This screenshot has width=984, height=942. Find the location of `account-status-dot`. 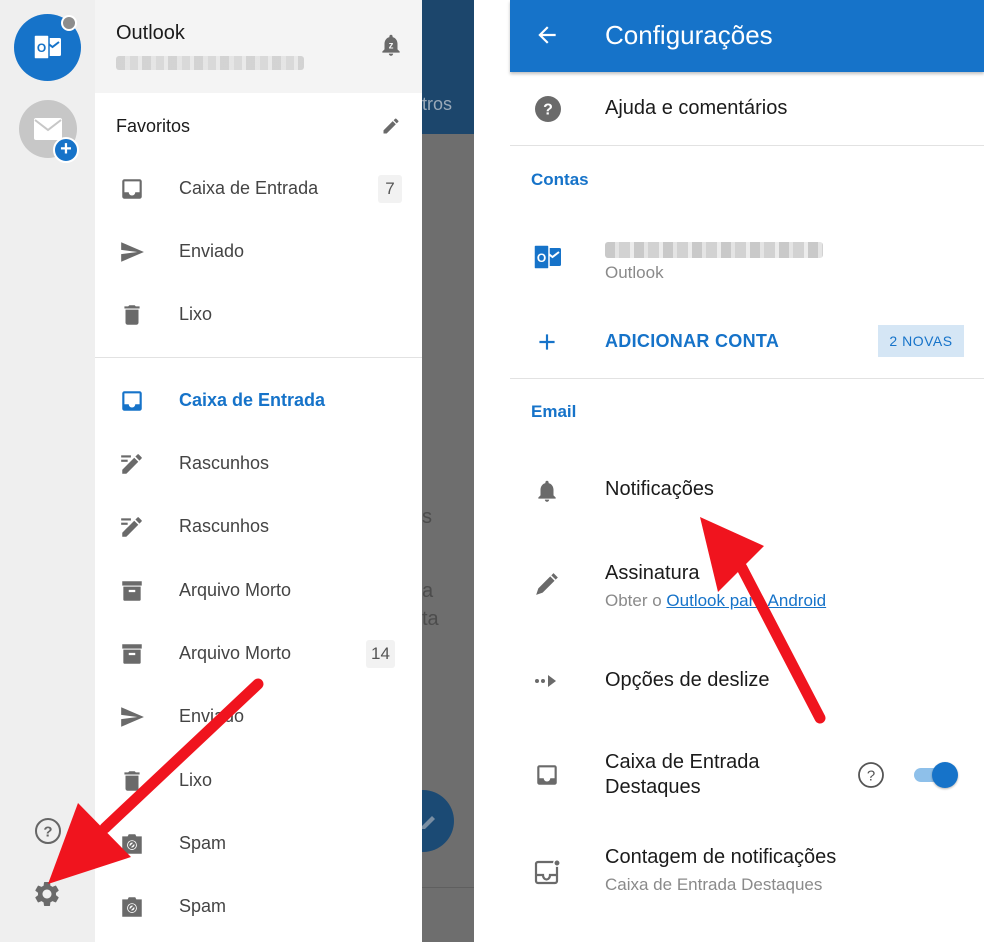

account-status-dot is located at coordinates (69, 23).